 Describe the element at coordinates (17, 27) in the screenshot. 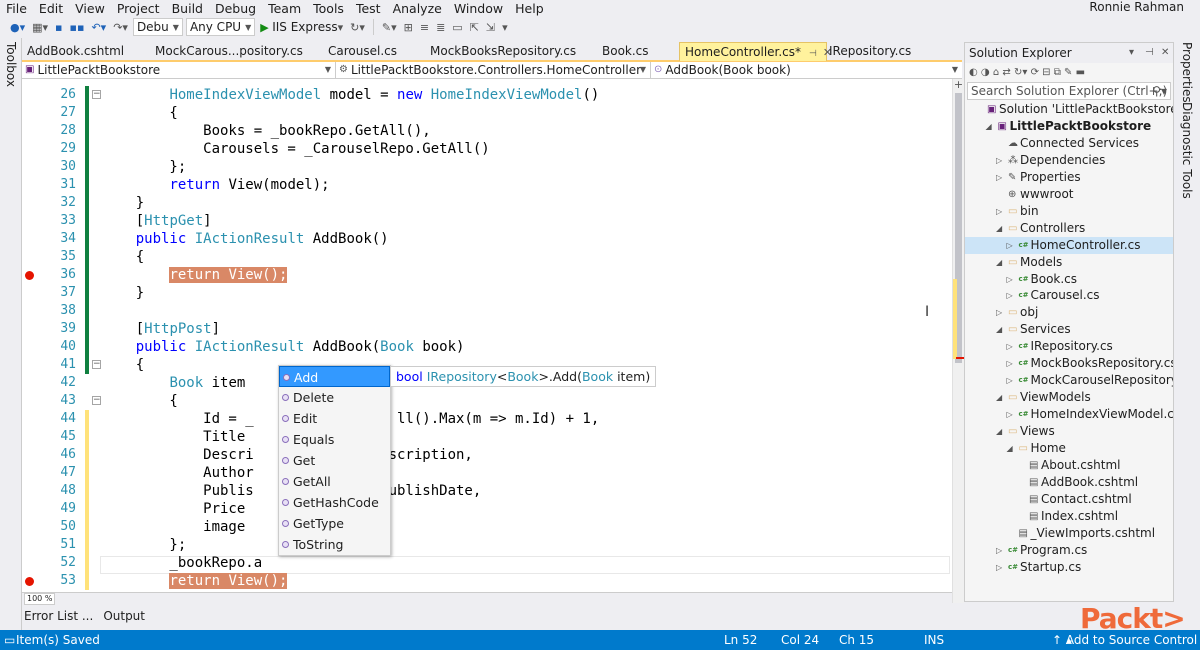

I see `navigate-back-icon: ●▾` at that location.